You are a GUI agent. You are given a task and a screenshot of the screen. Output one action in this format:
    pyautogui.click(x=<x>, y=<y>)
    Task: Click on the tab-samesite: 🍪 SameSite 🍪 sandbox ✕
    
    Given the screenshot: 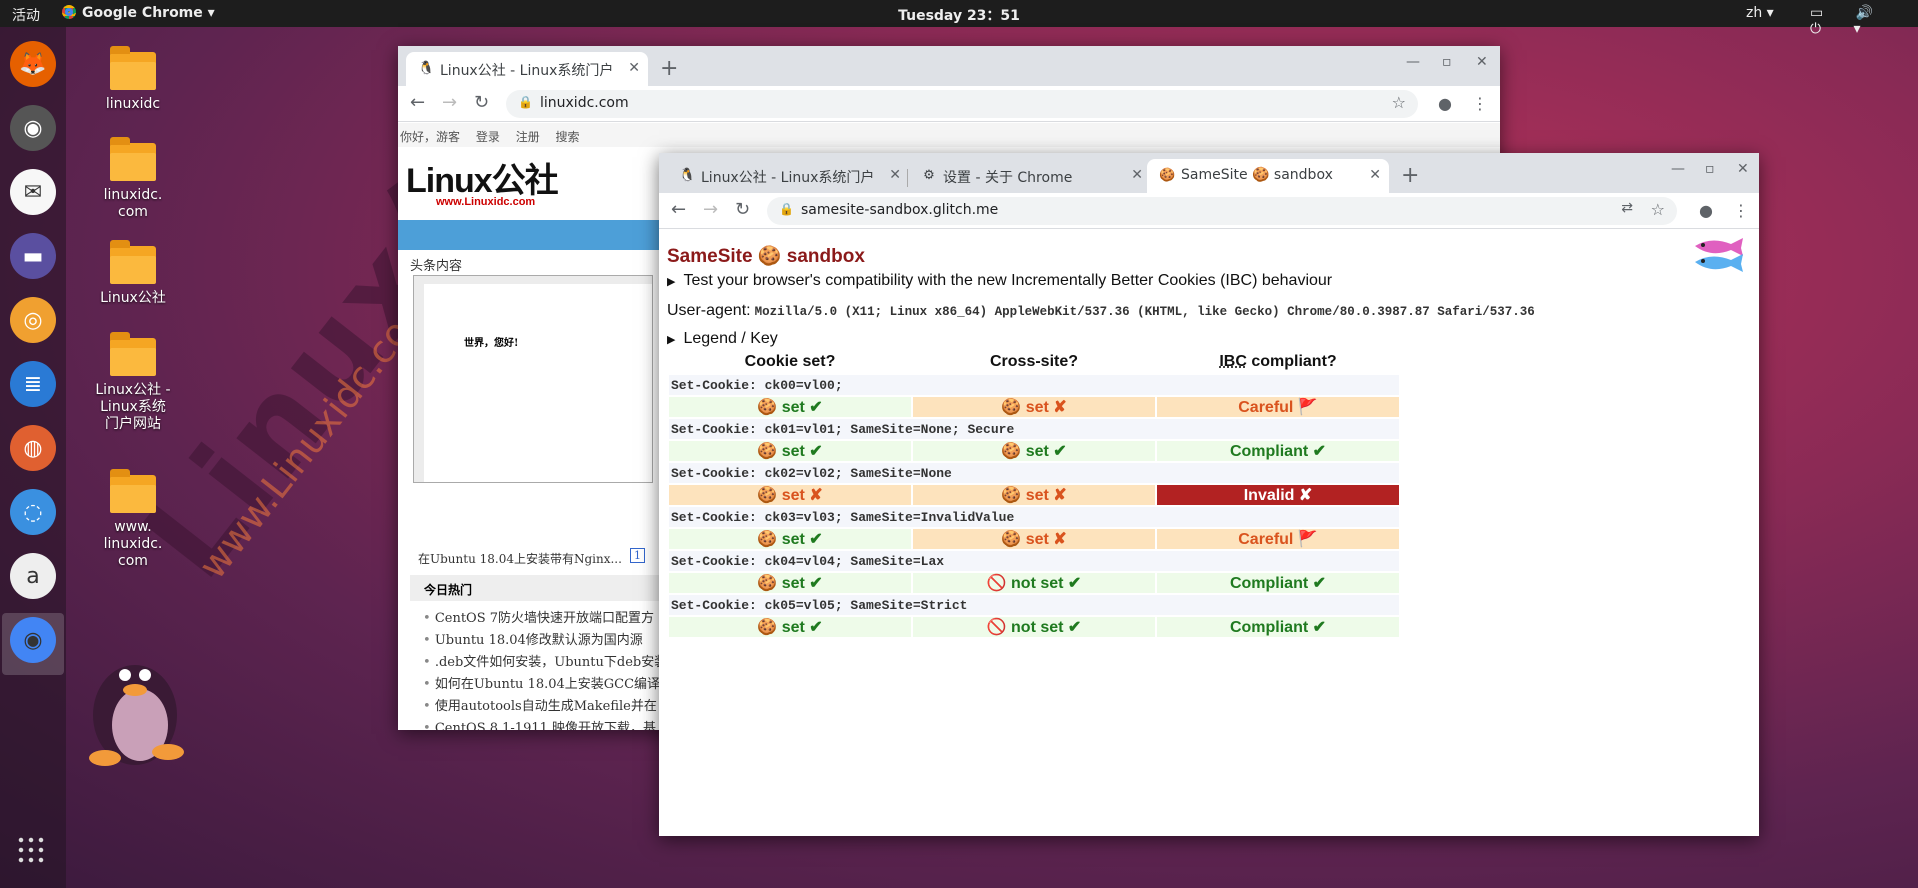 What is the action you would take?
    pyautogui.click(x=1268, y=176)
    